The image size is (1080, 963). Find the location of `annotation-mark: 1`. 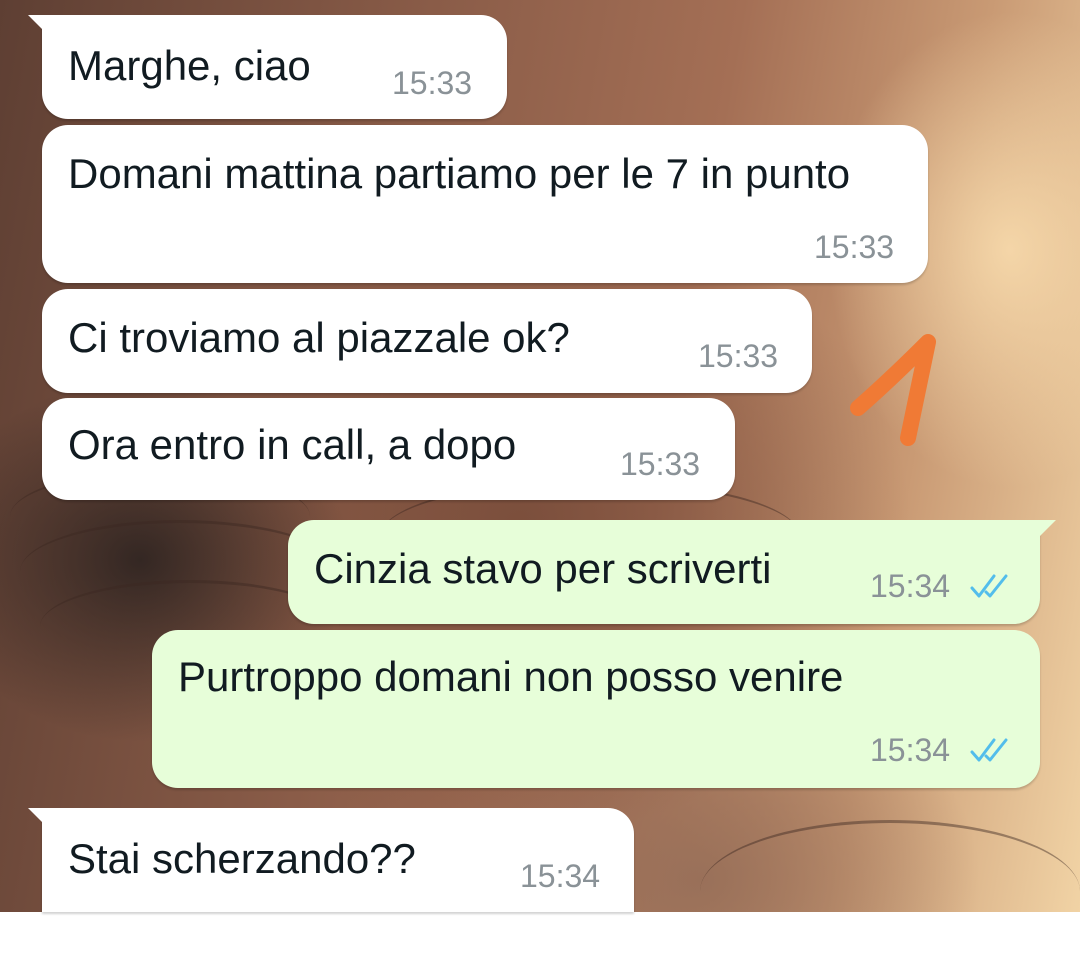

annotation-mark: 1 is located at coordinates (893, 390).